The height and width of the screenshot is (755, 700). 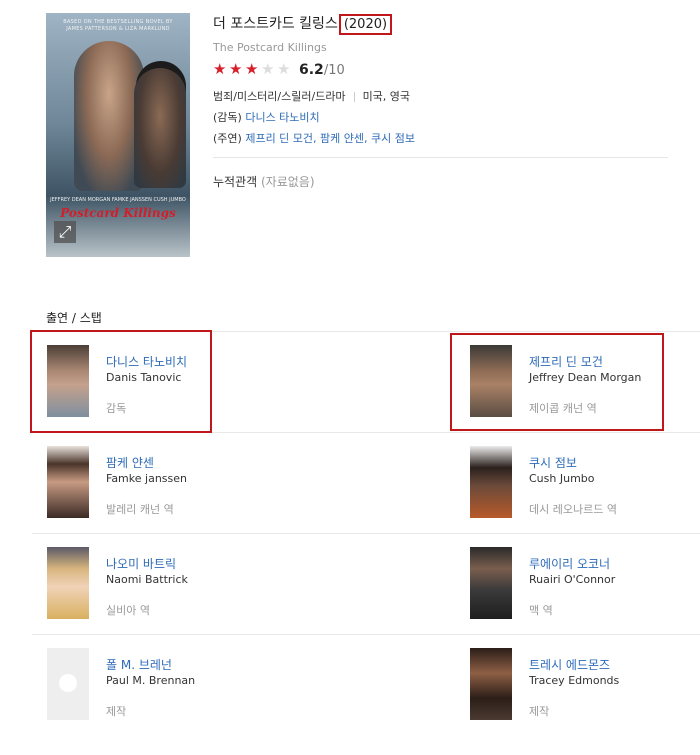 I want to click on film-reel-icon, so click(x=68, y=683).